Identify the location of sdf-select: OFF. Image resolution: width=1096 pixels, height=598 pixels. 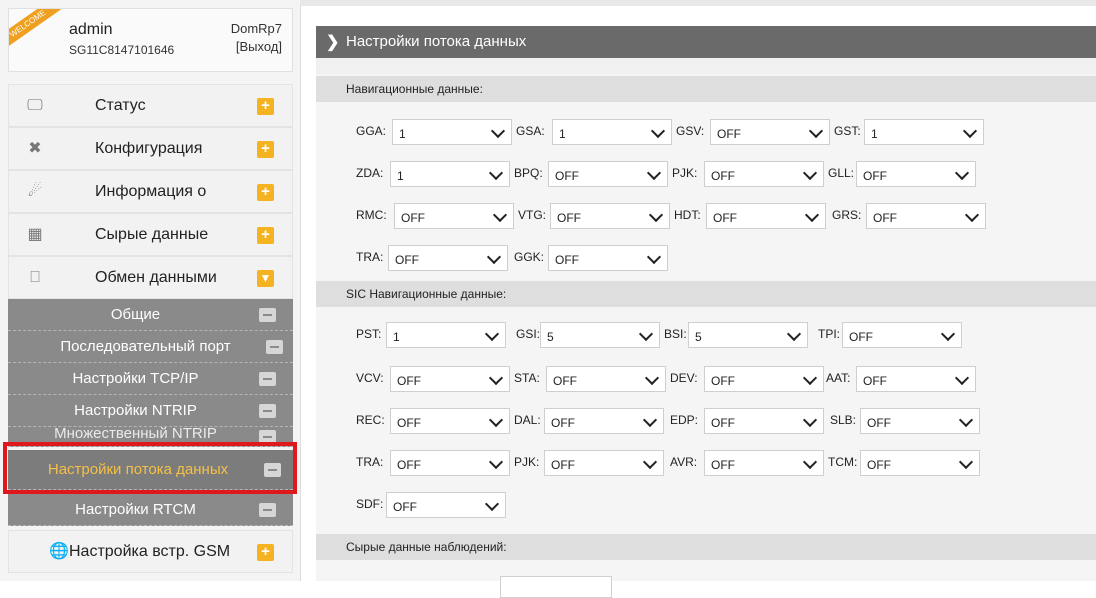
(446, 505).